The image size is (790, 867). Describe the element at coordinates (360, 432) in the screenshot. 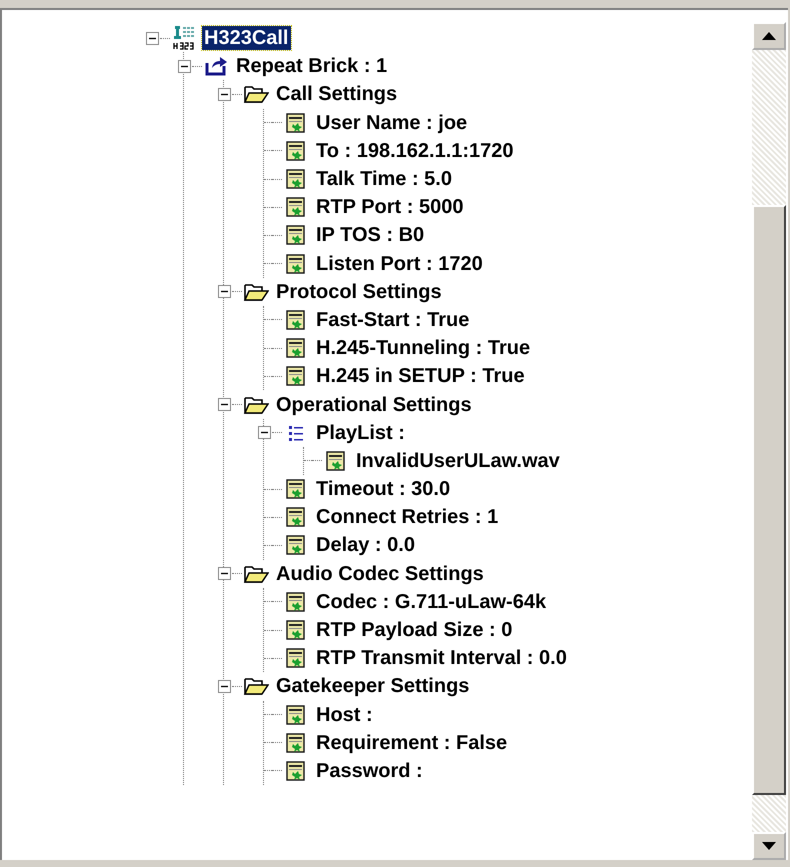

I see `tree-item: PlayList :` at that location.